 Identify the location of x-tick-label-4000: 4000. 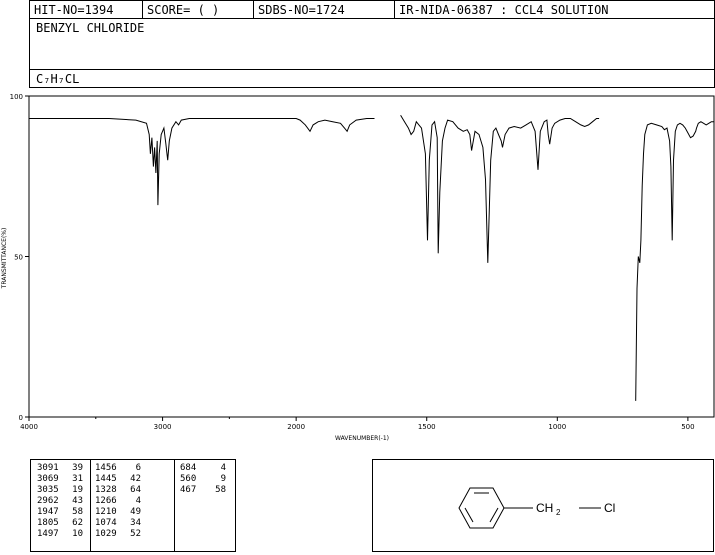
(29, 427).